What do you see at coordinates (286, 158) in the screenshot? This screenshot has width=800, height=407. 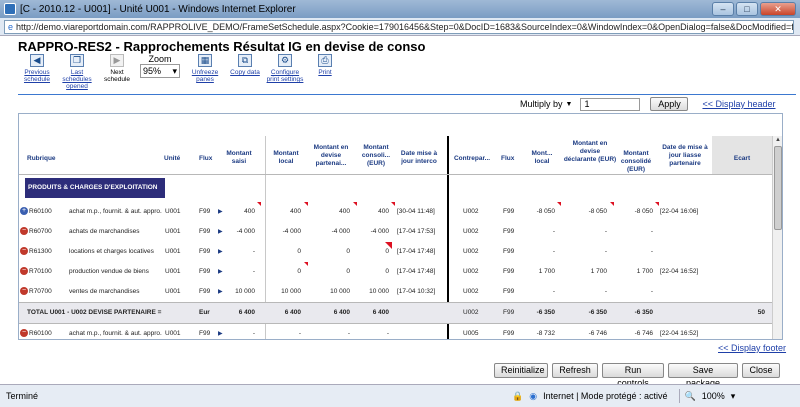 I see `col-montant-local: Montant local` at bounding box center [286, 158].